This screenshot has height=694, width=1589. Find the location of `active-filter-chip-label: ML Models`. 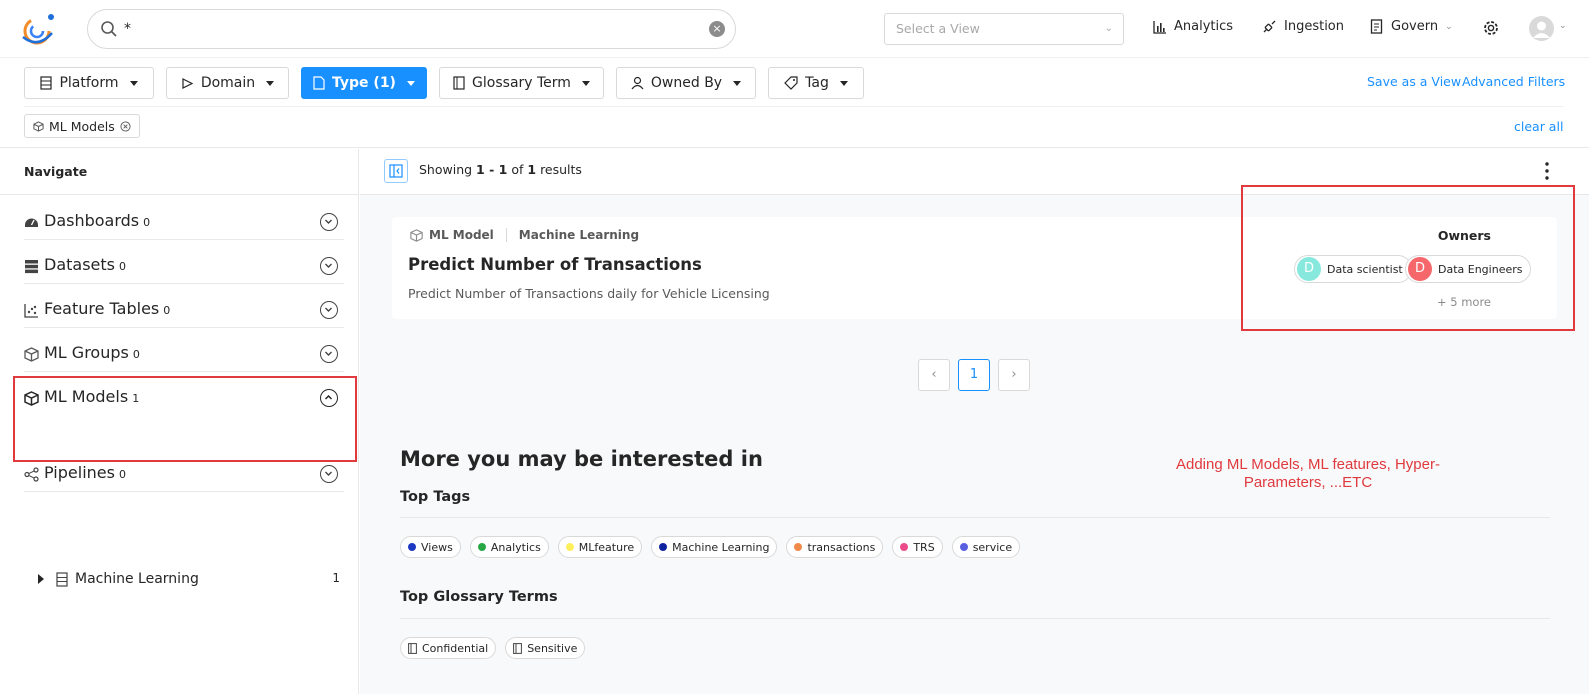

active-filter-chip-label: ML Models is located at coordinates (82, 126).